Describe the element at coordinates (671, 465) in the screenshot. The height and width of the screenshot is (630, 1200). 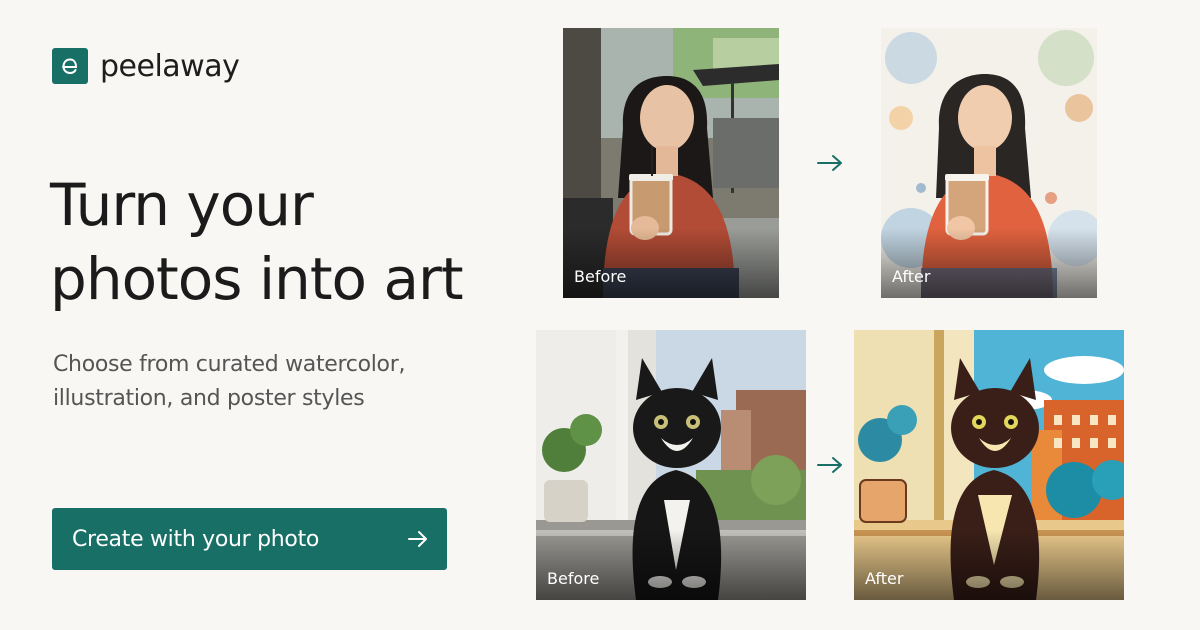
I see `example-cat-before-photo: Before` at that location.